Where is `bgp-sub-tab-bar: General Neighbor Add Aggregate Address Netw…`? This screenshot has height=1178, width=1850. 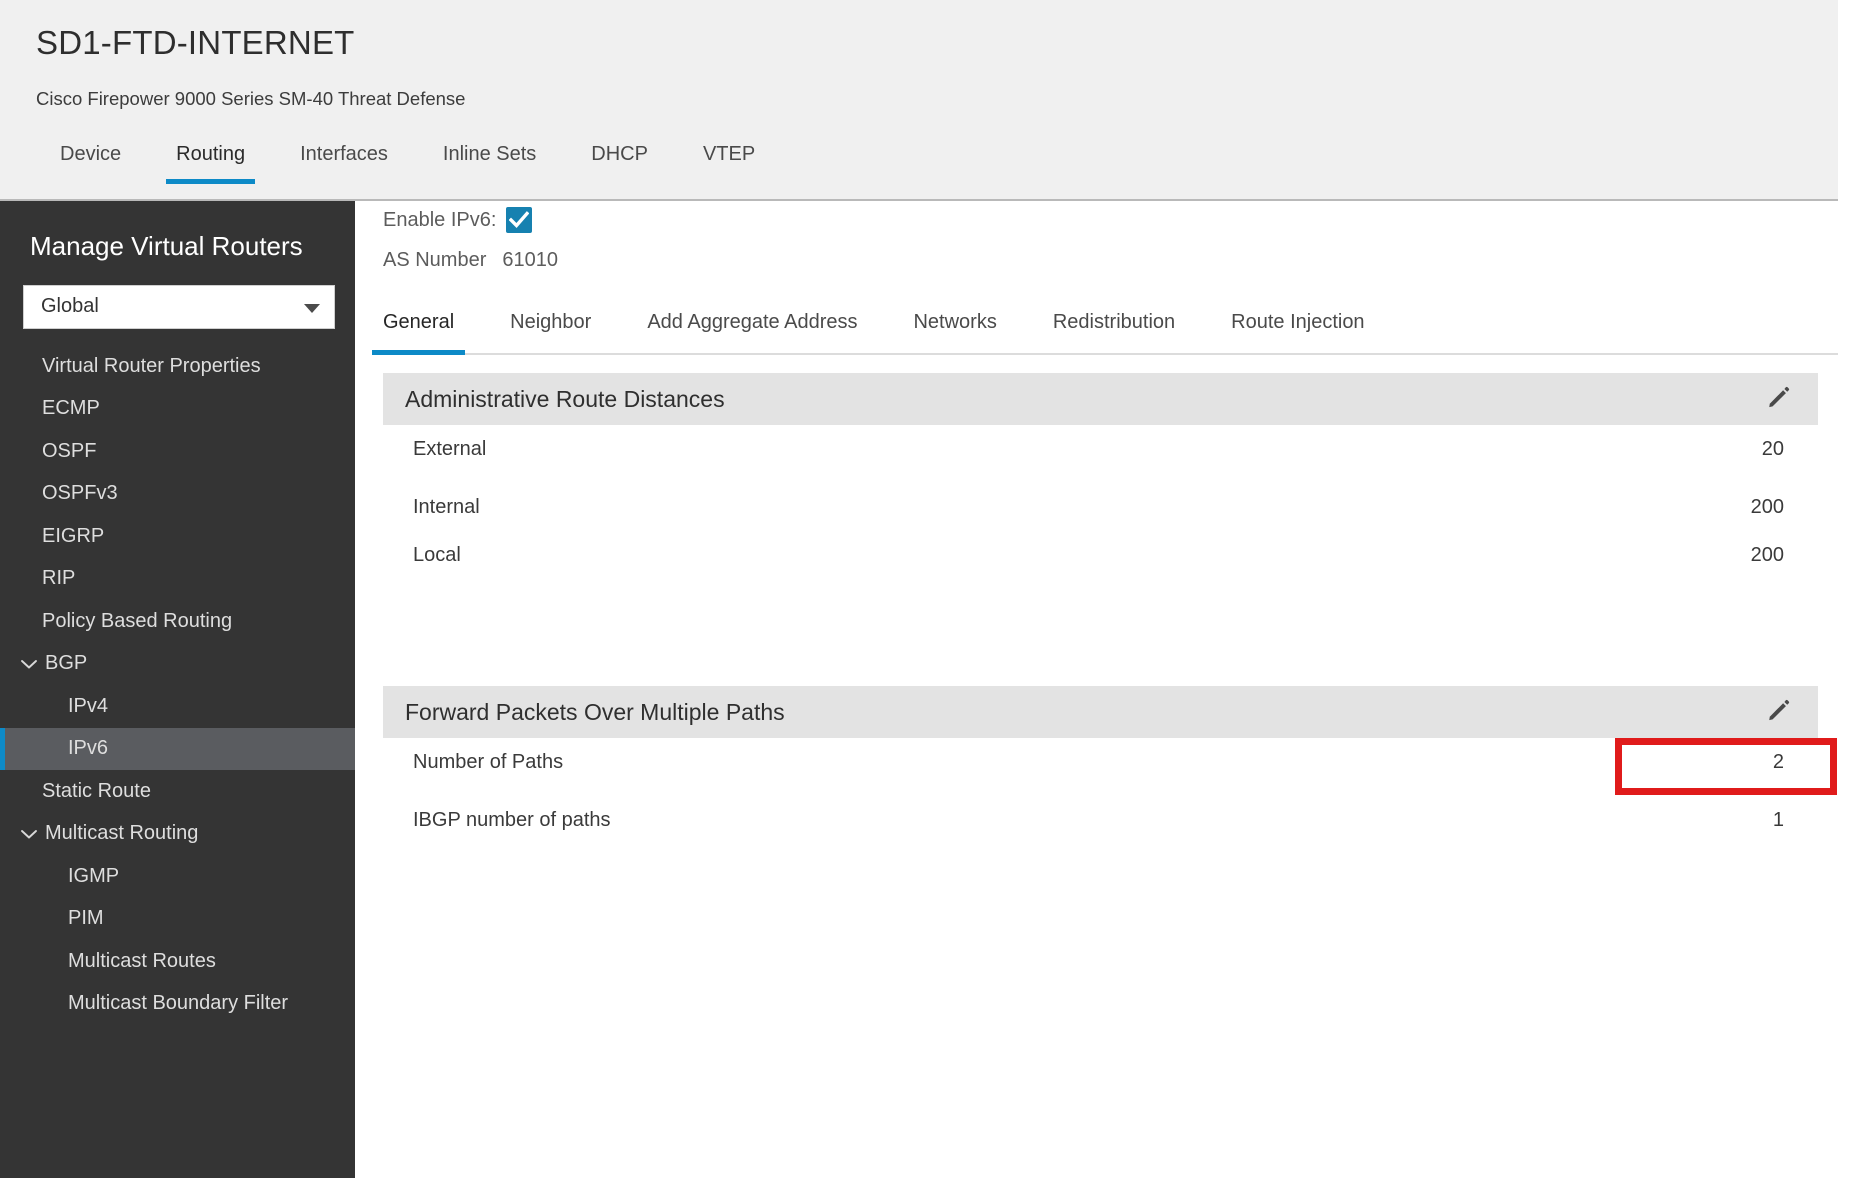
bgp-sub-tab-bar: General Neighbor Add Aggregate Address Netw… is located at coordinates (1104, 333).